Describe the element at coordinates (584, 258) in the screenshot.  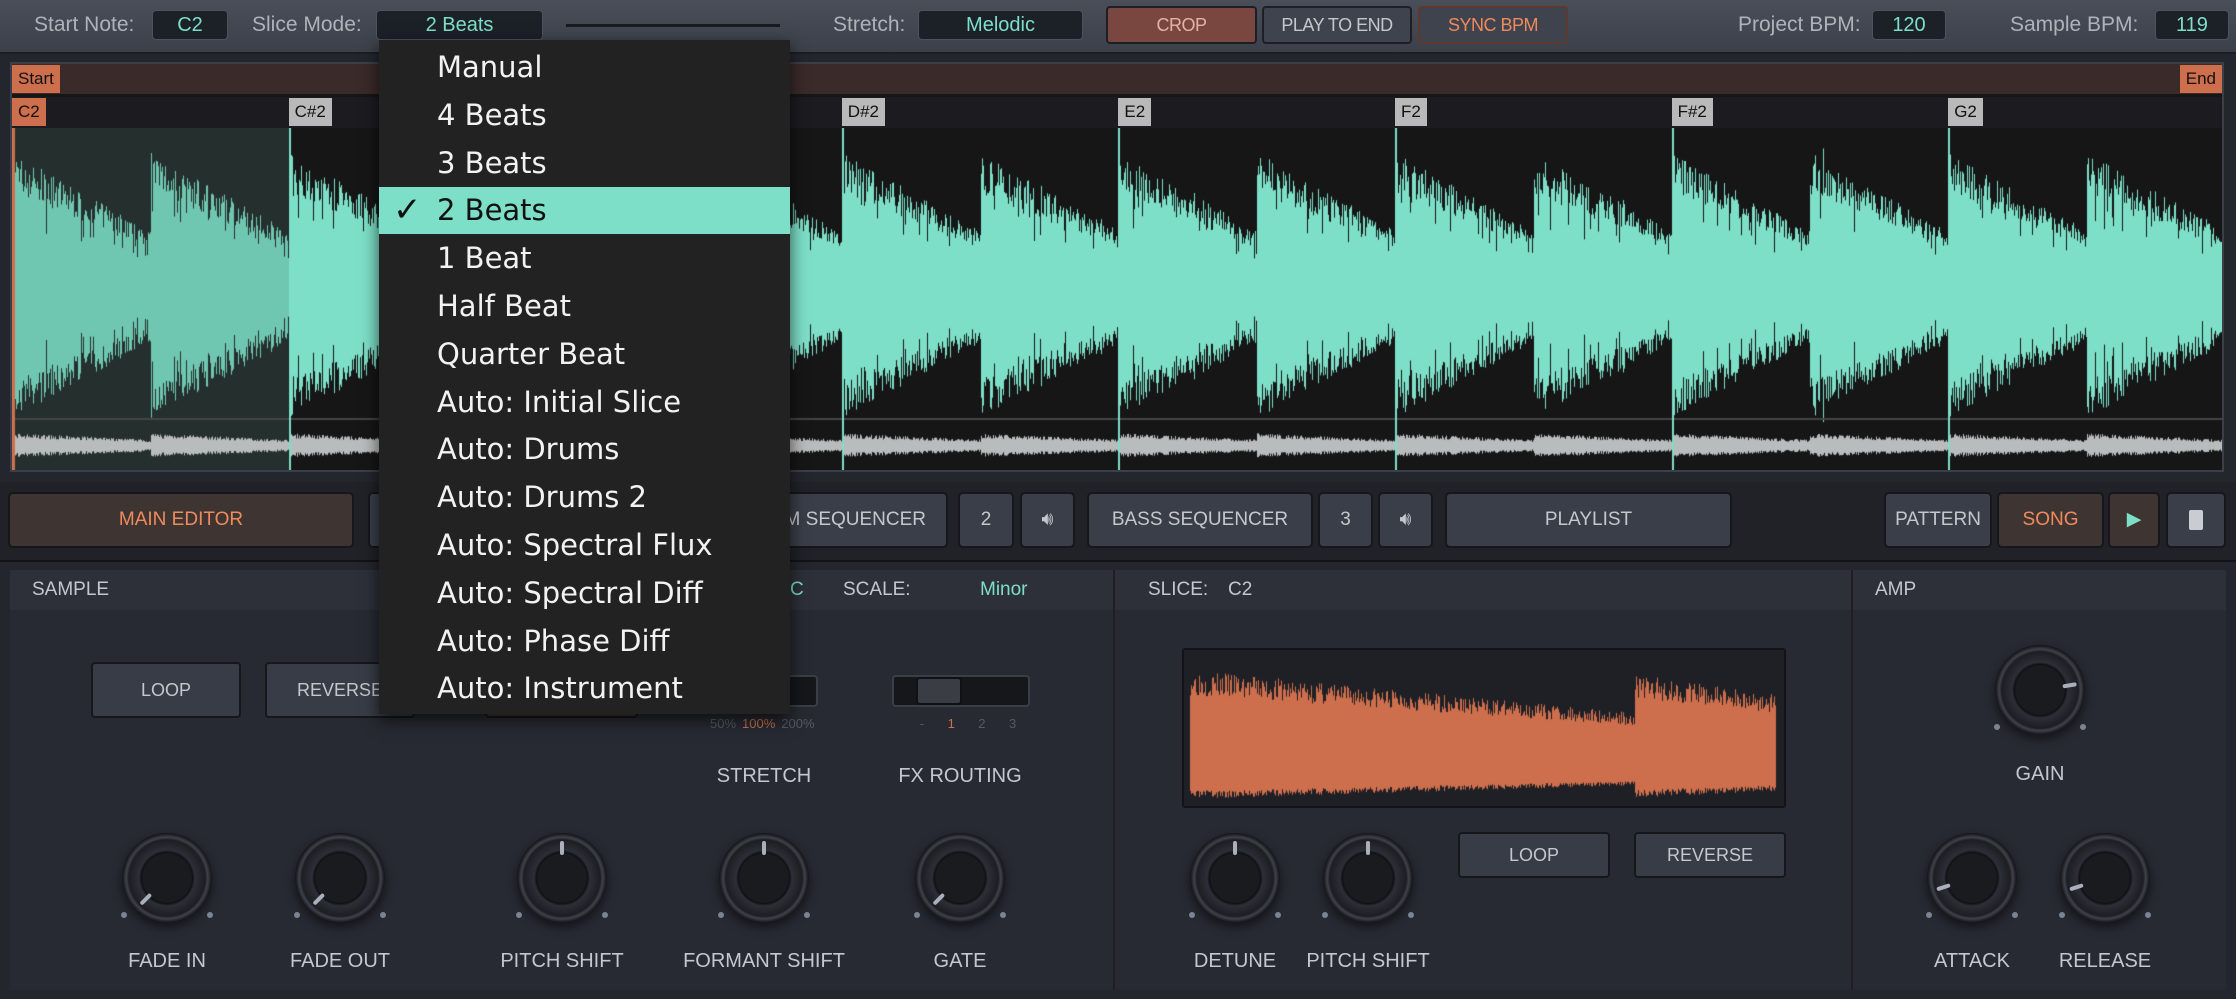
I see `menu-item: 1 Beat` at that location.